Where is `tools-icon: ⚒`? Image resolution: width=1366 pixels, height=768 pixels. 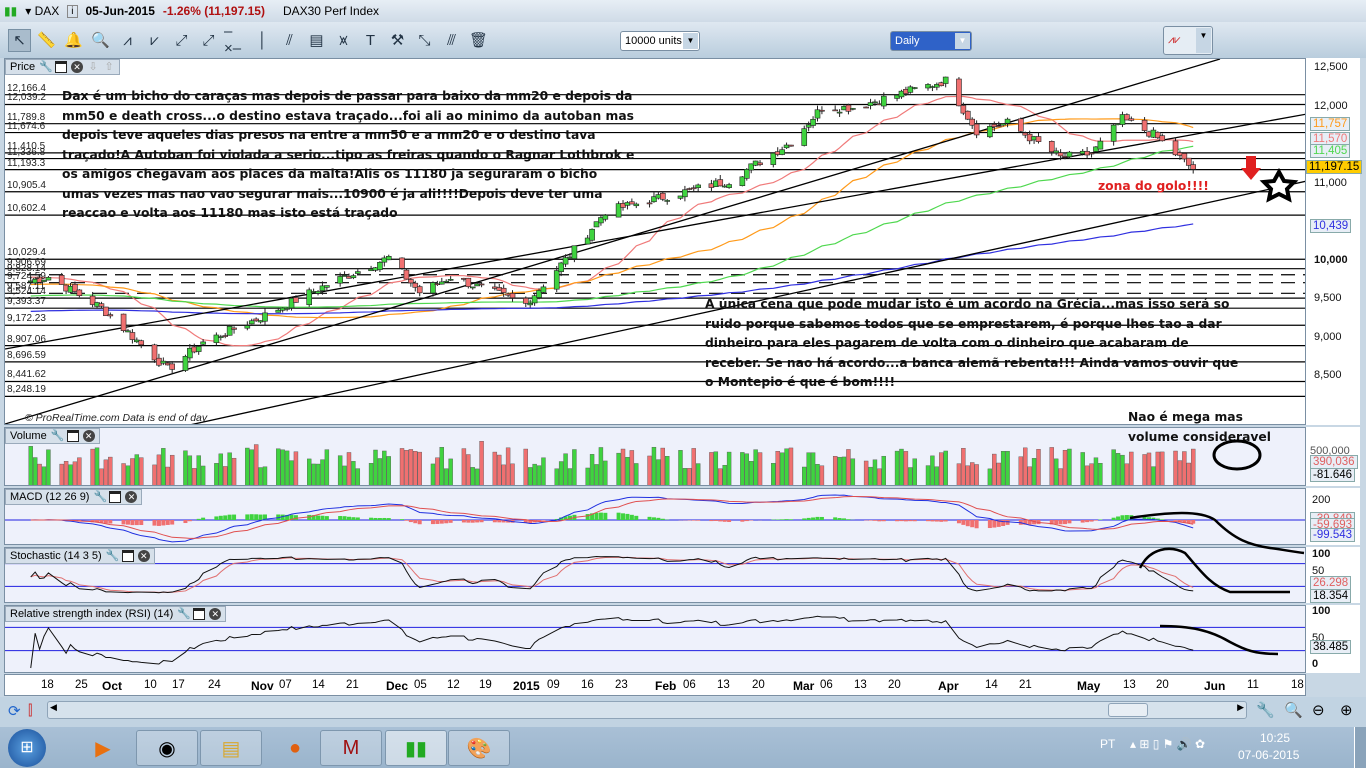 tools-icon: ⚒ is located at coordinates (397, 40).